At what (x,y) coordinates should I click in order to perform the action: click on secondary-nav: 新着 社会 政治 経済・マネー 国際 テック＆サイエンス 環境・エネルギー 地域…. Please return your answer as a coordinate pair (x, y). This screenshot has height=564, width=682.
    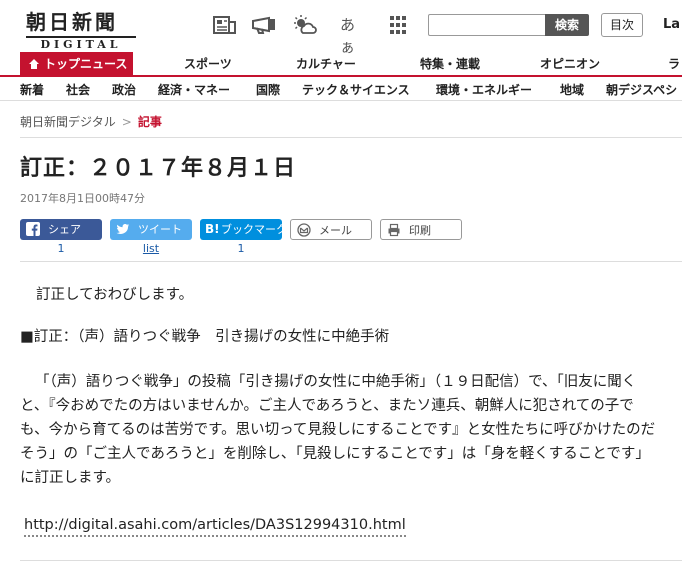
    Looking at the image, I should click on (341, 90).